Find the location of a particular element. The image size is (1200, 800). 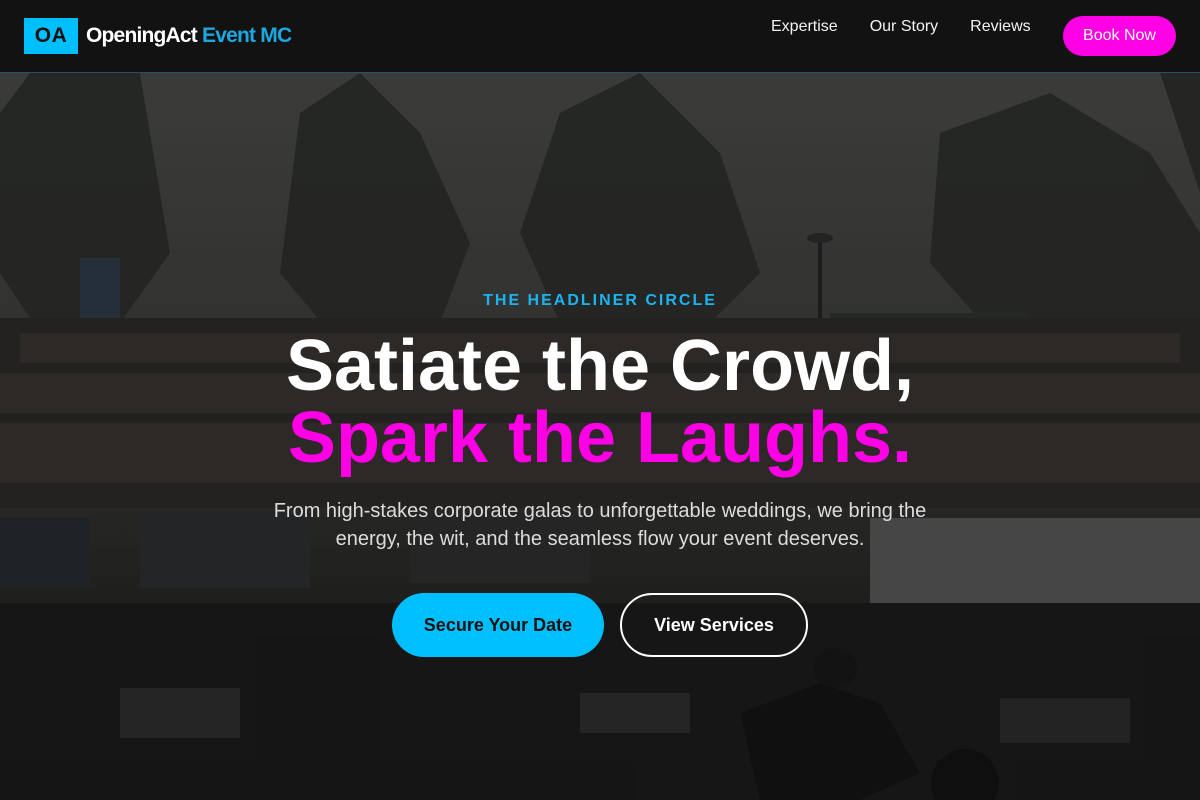

nav-links: Expertise Our Story Reviews is located at coordinates (901, 27).